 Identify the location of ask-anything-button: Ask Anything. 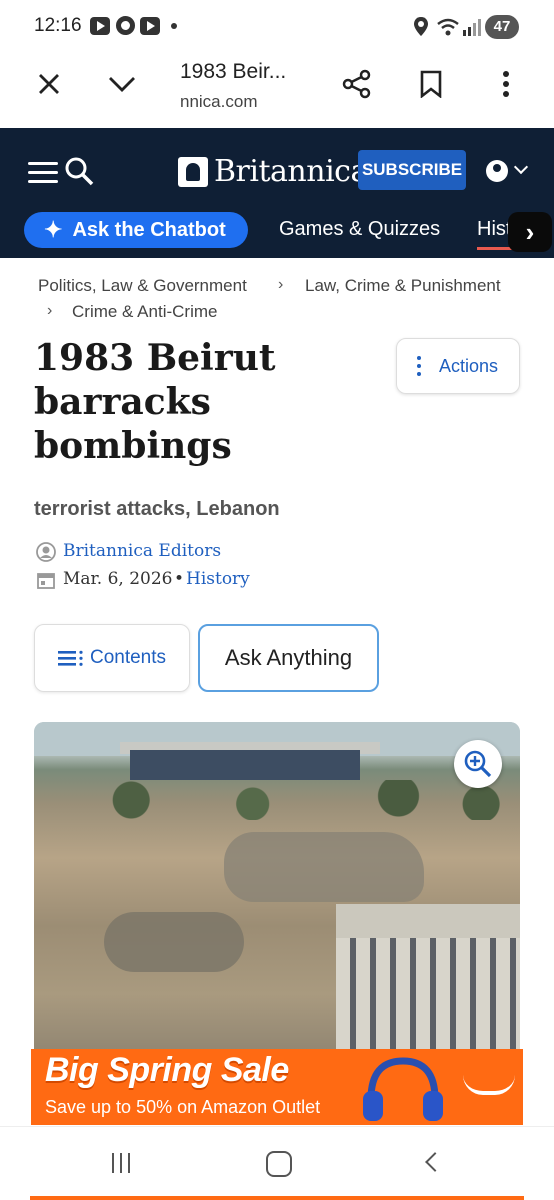
(288, 658).